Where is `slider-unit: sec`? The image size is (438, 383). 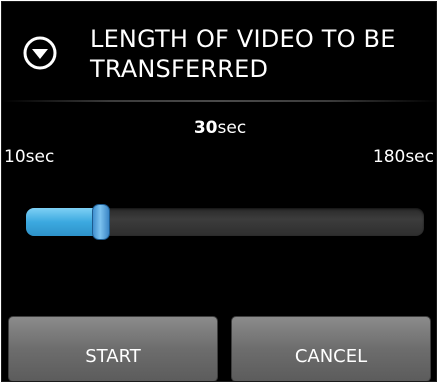
slider-unit: sec is located at coordinates (232, 128).